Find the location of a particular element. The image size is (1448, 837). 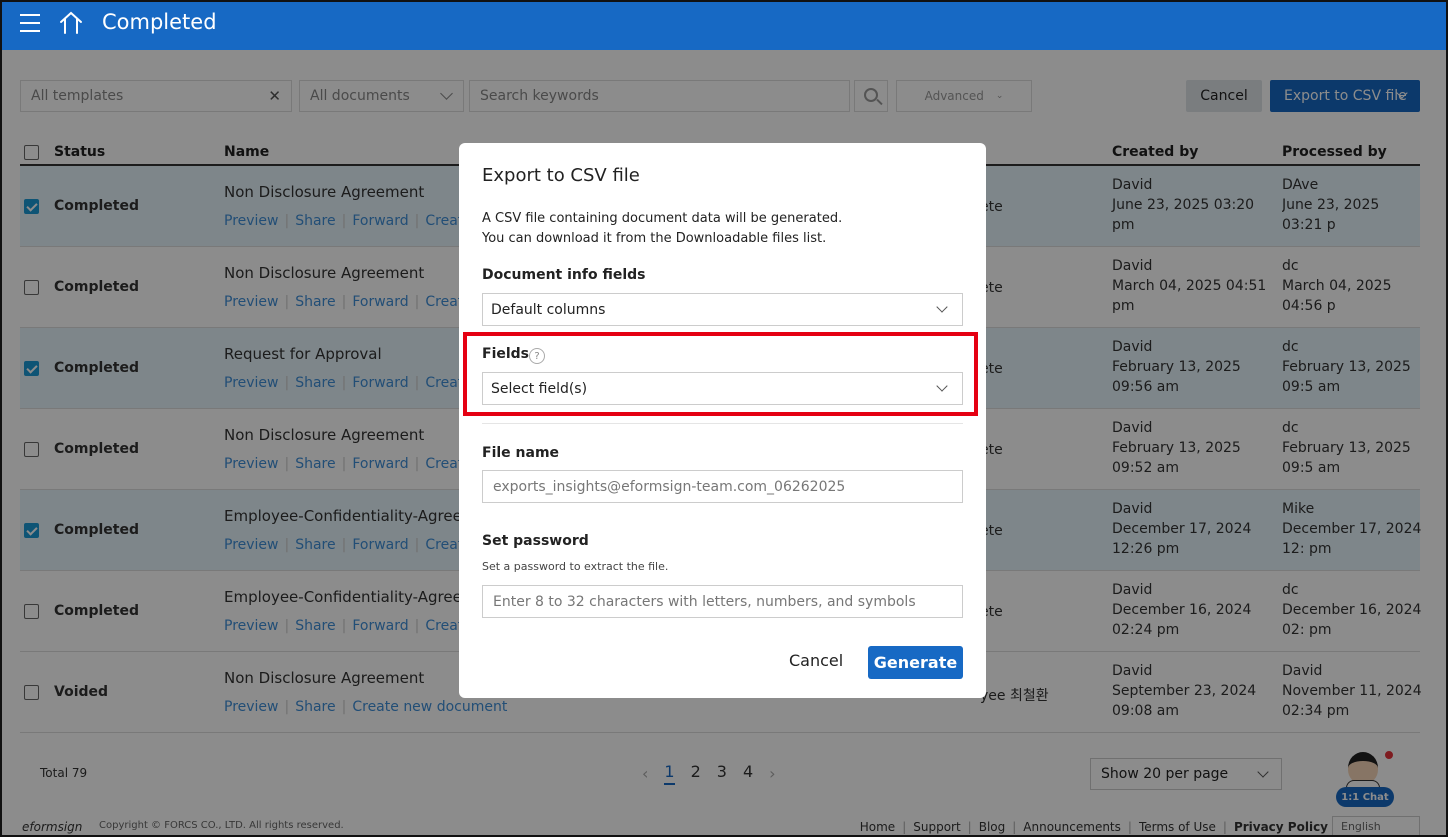

page-title: Completed is located at coordinates (159, 22).